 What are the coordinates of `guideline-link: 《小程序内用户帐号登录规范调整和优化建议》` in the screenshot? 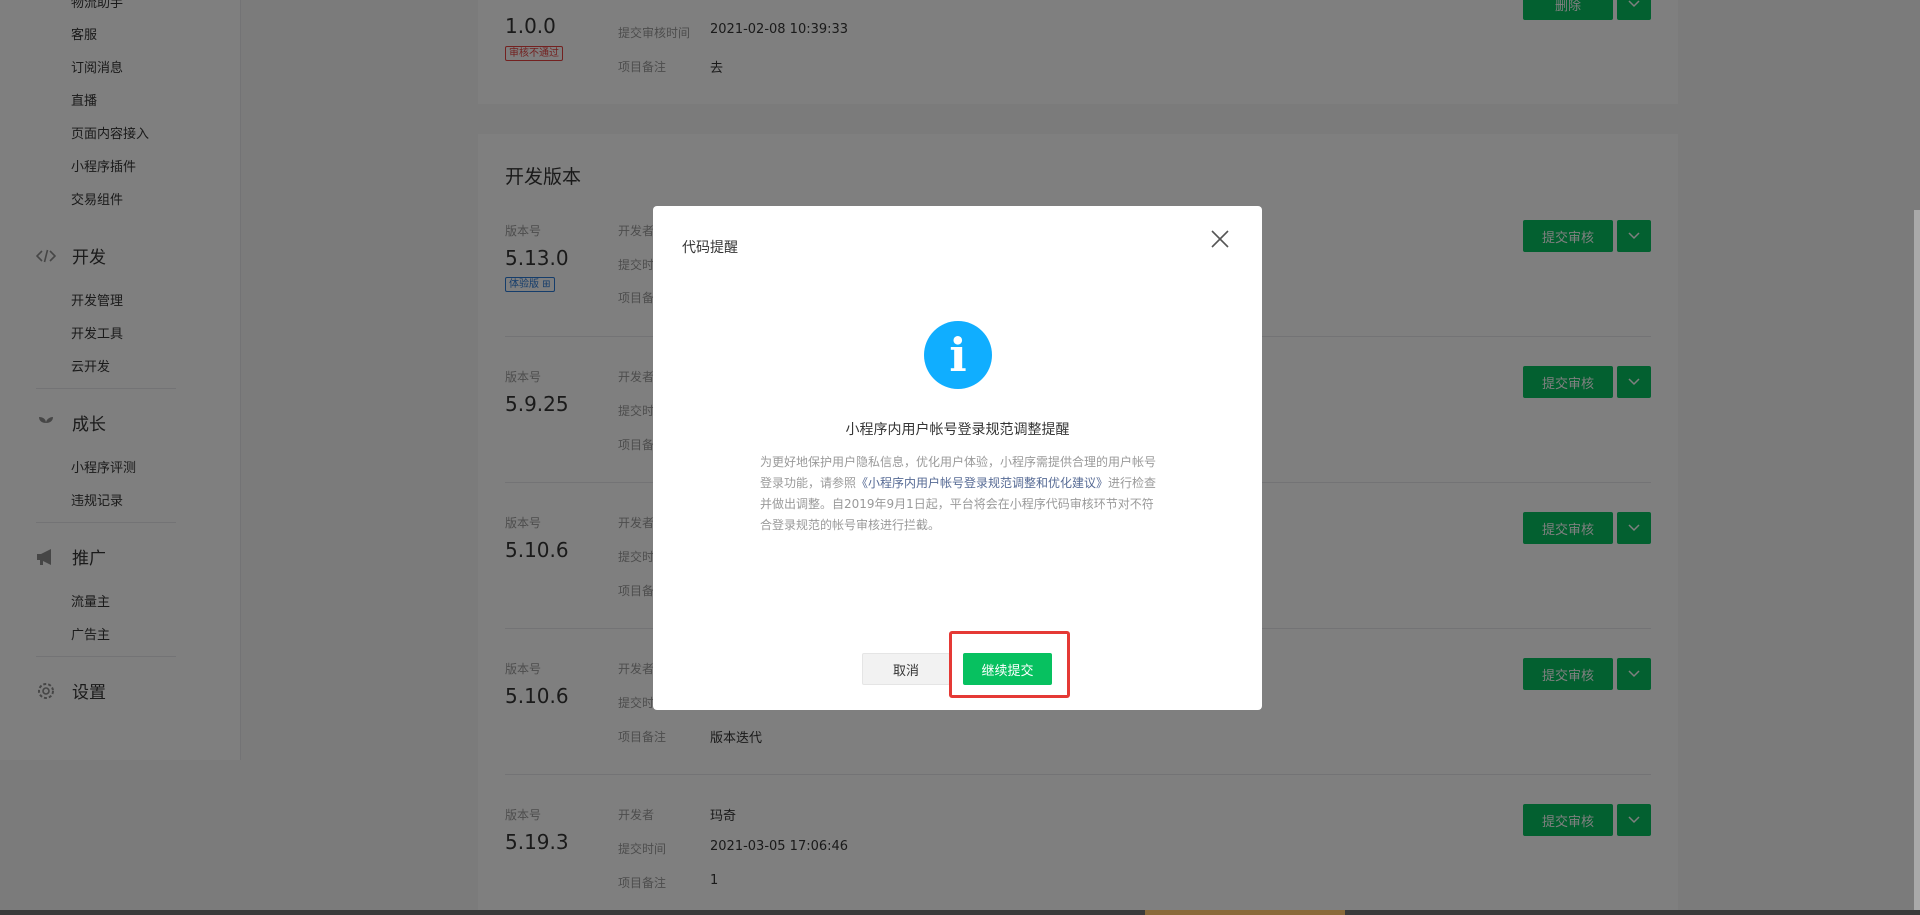 It's located at (982, 483).